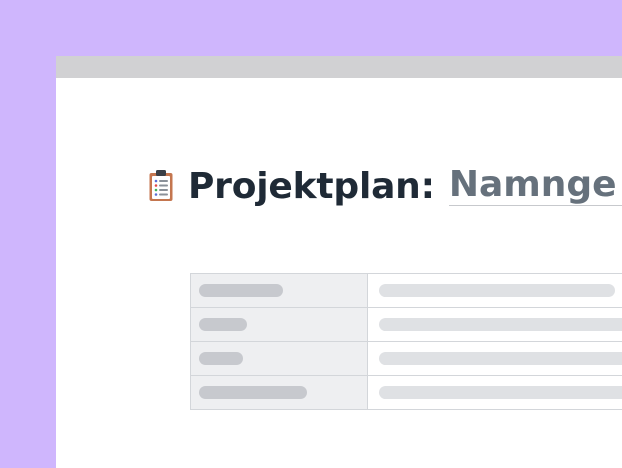 Image resolution: width=622 pixels, height=468 pixels. I want to click on title-input: Namnge d, so click(535, 186).